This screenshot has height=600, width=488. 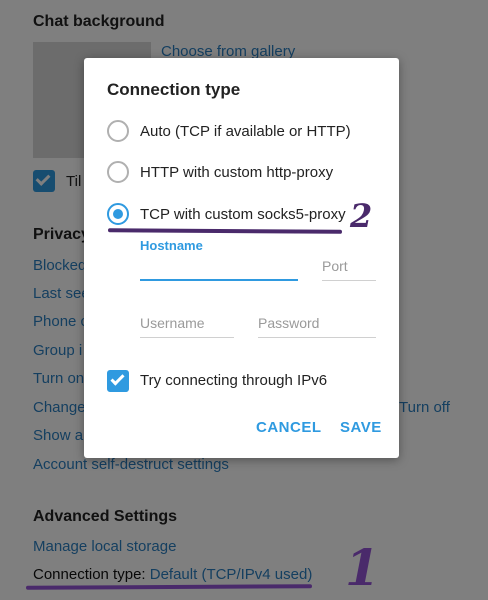 I want to click on radio-socks5-proxy-label: TCP with custom socks5-proxy, so click(x=243, y=214).